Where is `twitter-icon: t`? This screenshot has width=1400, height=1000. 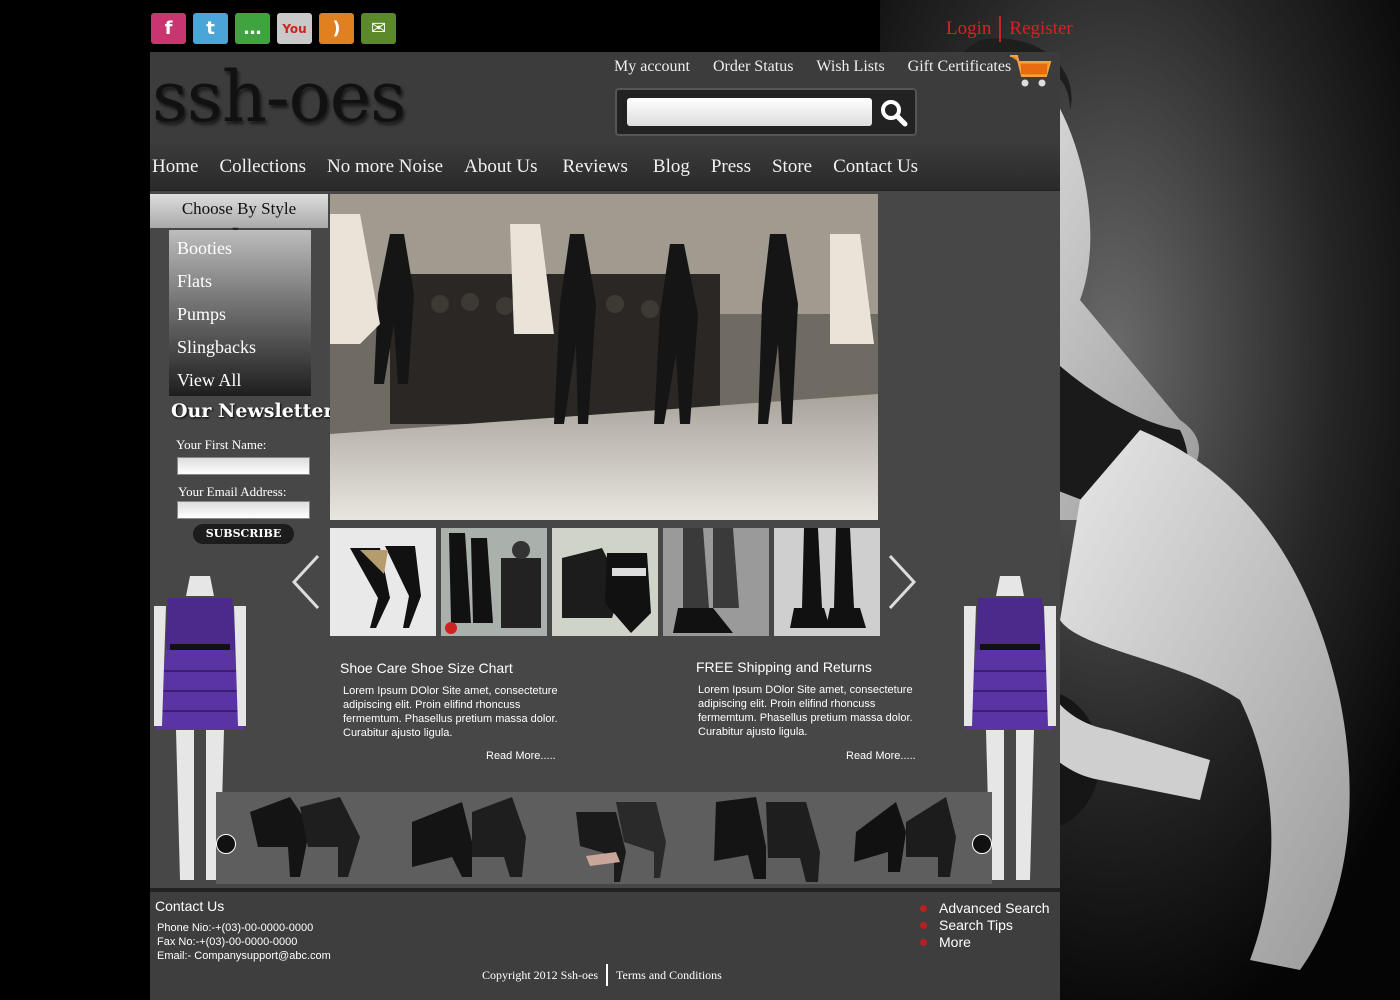
twitter-icon: t is located at coordinates (210, 28).